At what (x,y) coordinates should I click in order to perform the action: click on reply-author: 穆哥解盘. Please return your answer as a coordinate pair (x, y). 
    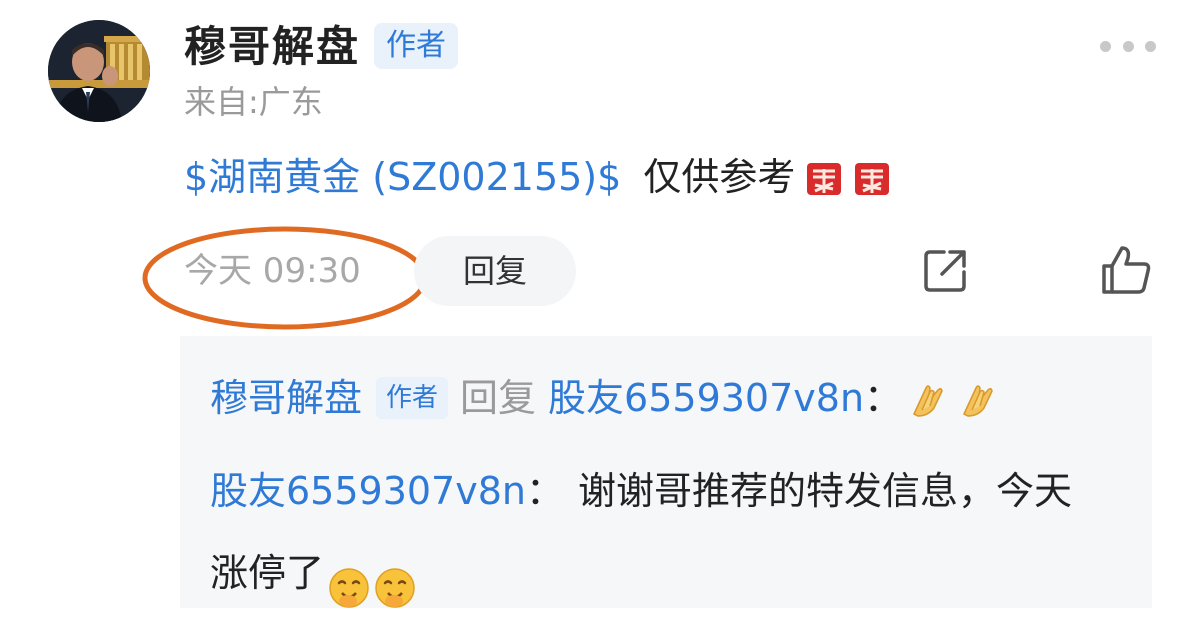
    Looking at the image, I should click on (286, 398).